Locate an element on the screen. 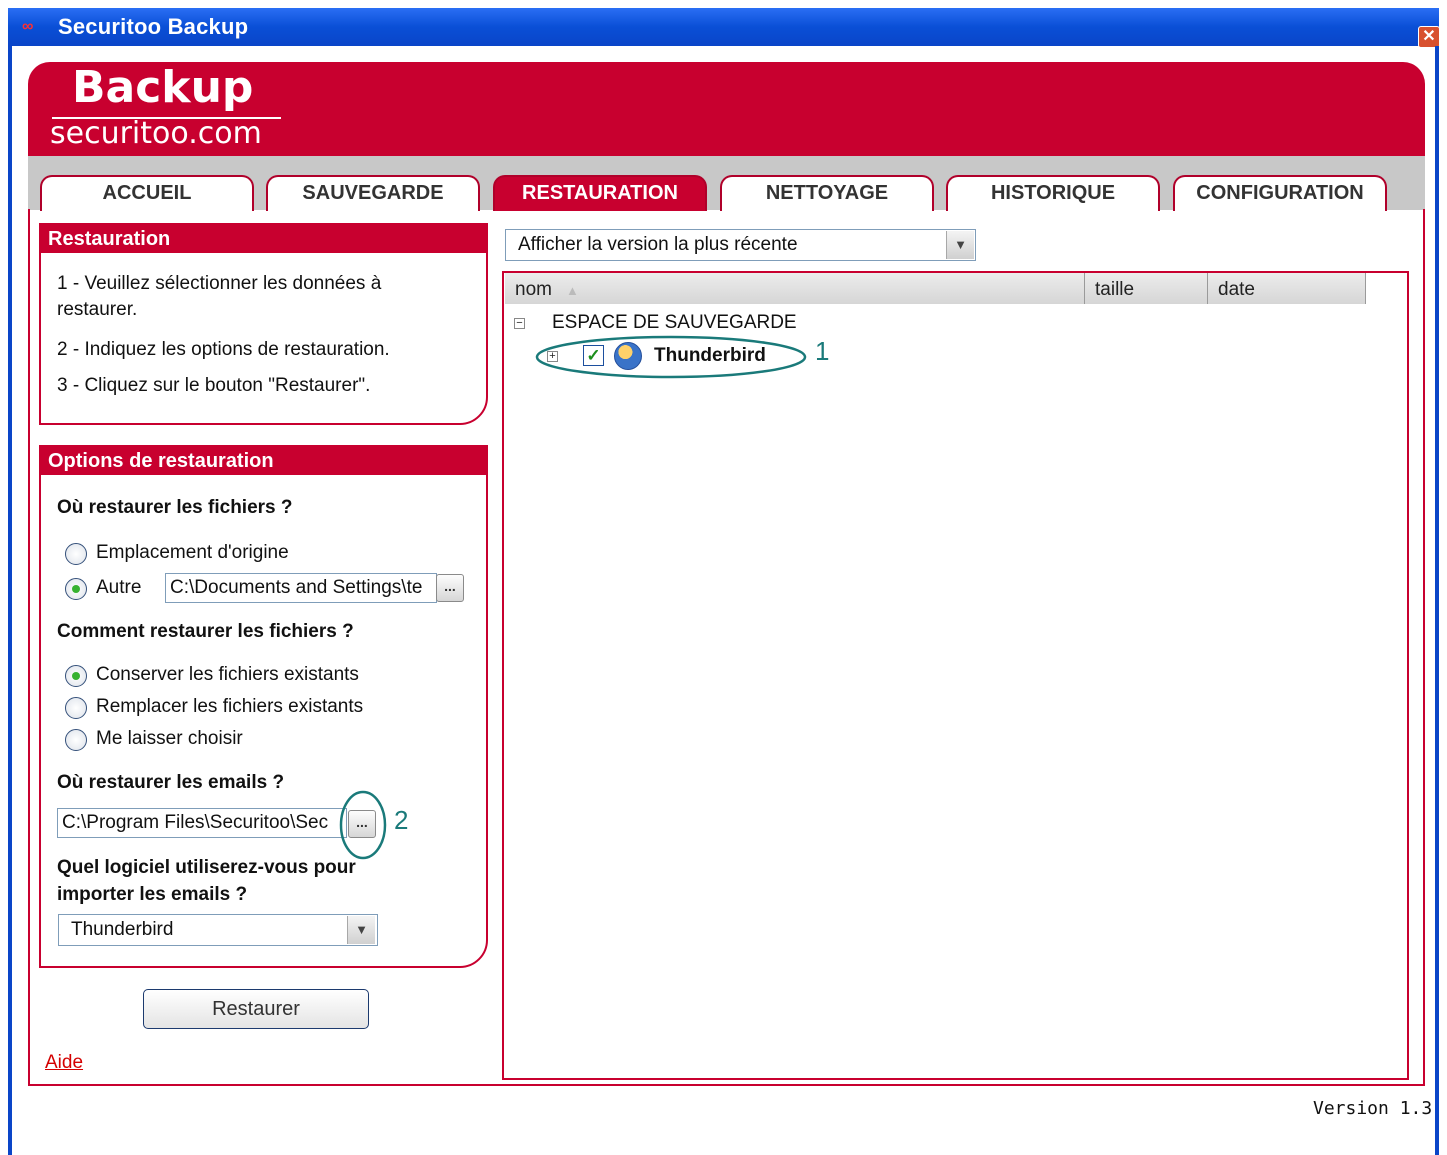  annotation-overlay is located at coordinates (573, 597).